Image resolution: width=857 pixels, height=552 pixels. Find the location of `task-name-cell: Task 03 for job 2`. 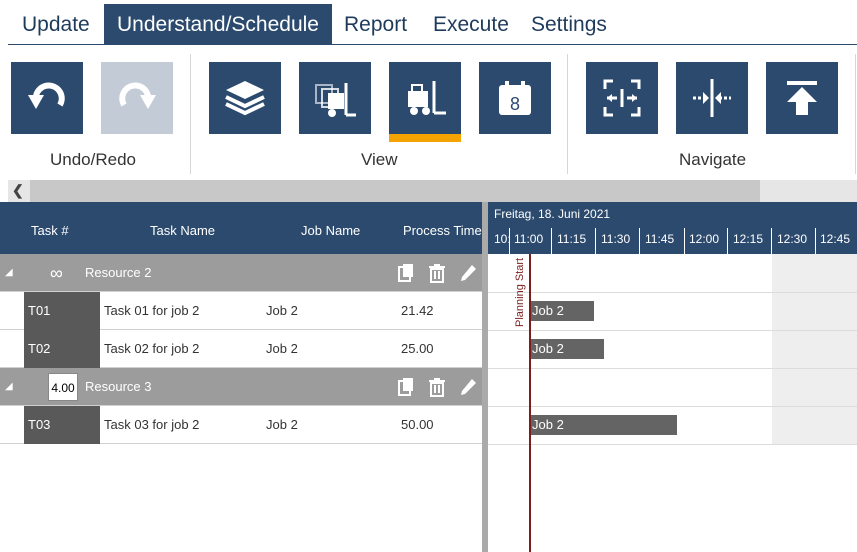

task-name-cell: Task 03 for job 2 is located at coordinates (151, 425).